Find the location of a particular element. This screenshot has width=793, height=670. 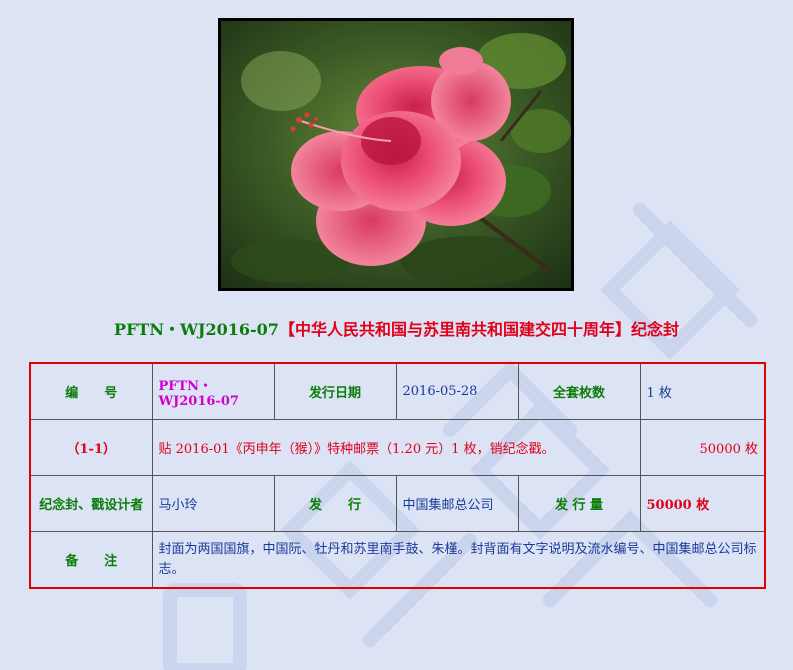

item-description: 贴 2016-01《丙申年（猴）》特种邮票（1.20 元）1 枚，销纪念戳。 is located at coordinates (396, 447).